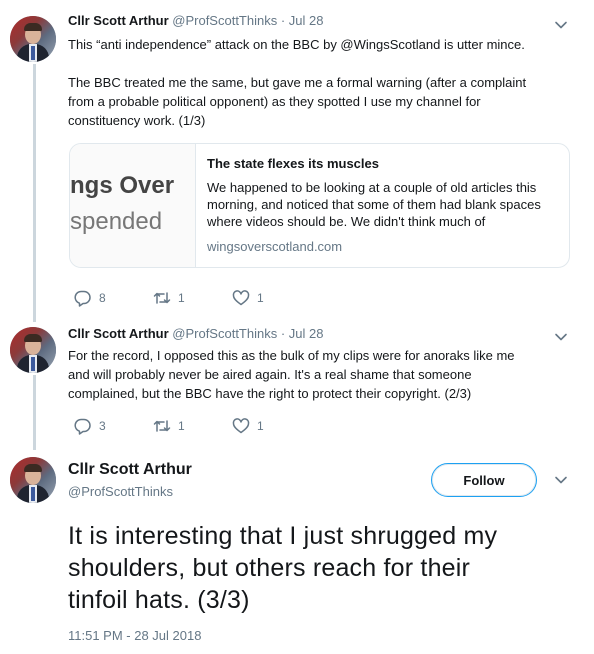 The width and height of the screenshot is (594, 654). What do you see at coordinates (137, 120) in the screenshot?
I see `tweet-text-line: constituency work. (1/3)` at bounding box center [137, 120].